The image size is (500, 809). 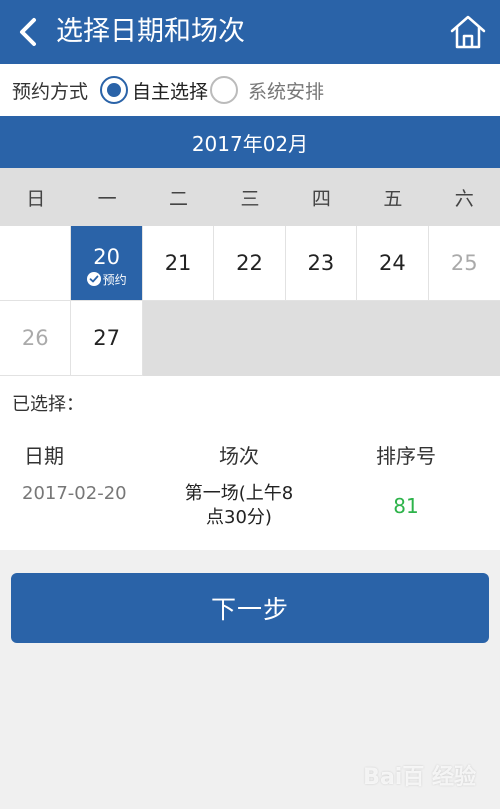 I want to click on radio-checked-icon, so click(x=114, y=90).